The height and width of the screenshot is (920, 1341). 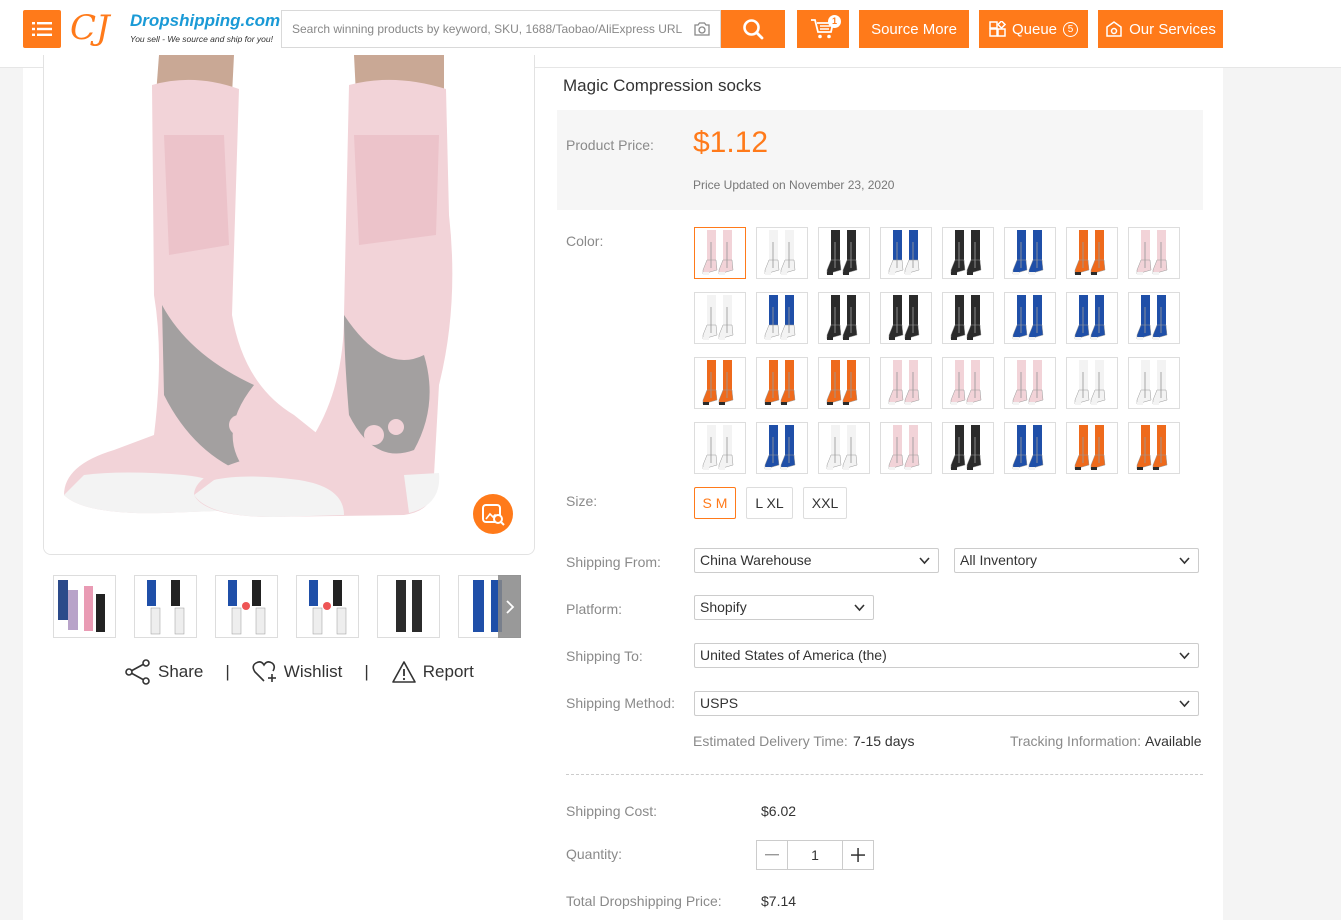 I want to click on size-option-l-xl: L XL, so click(x=769, y=503).